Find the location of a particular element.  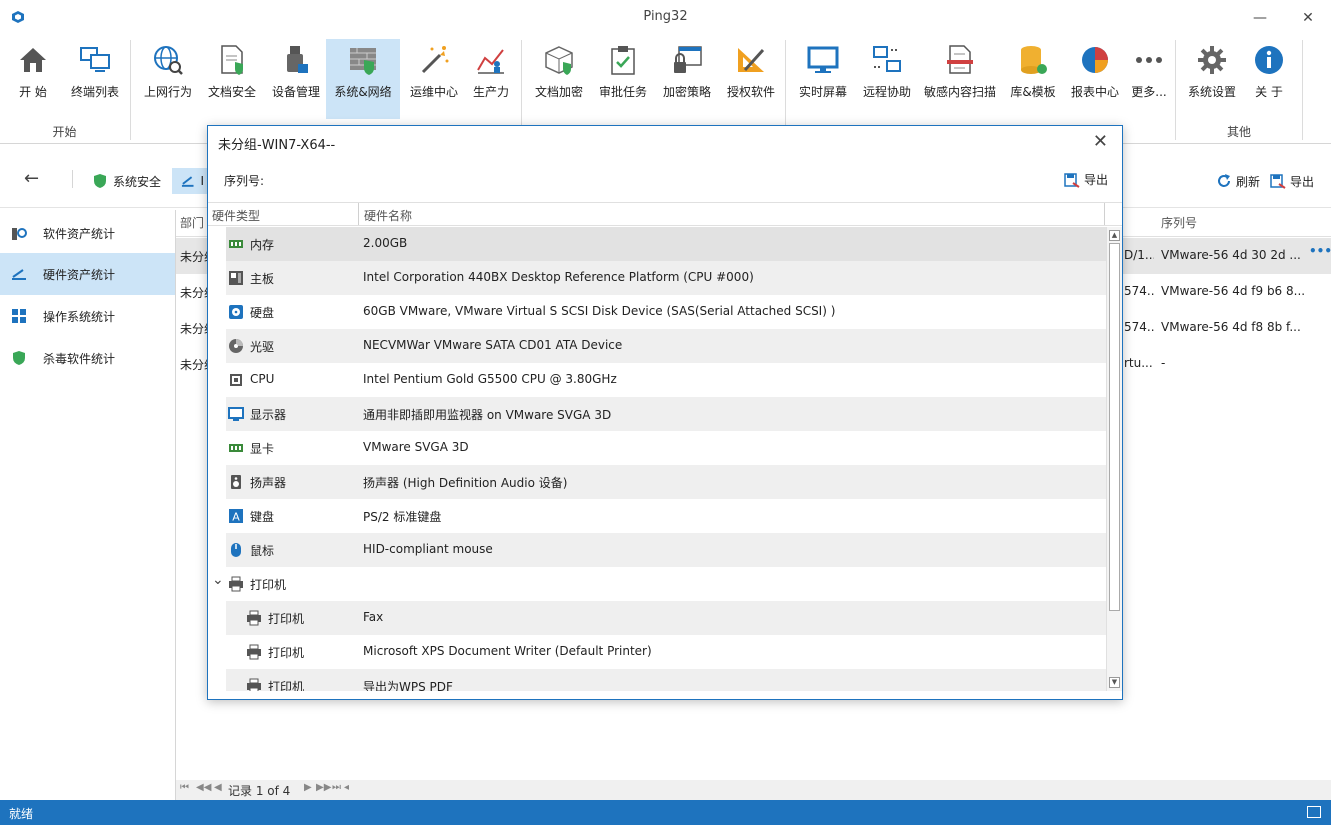

export-button: 导出 is located at coordinates (1292, 181).